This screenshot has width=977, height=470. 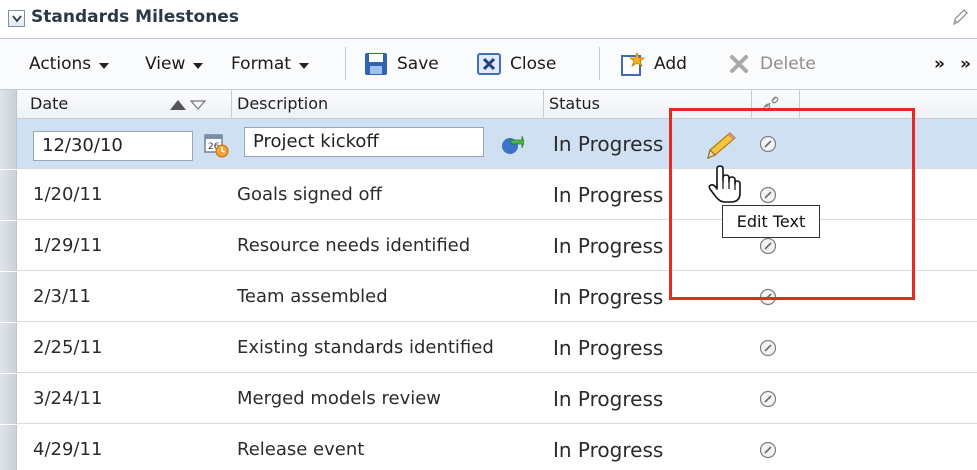 I want to click on date-cell: 3/24/11, so click(x=68, y=398).